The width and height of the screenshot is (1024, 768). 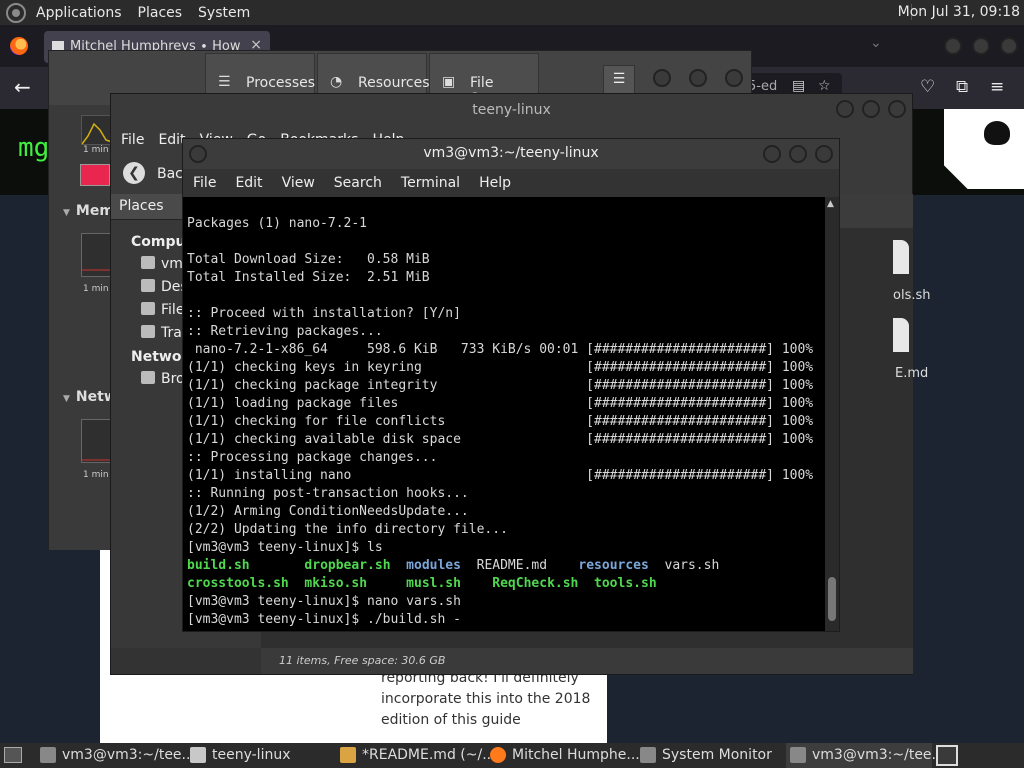 What do you see at coordinates (277, 223) in the screenshot?
I see `terminal-line: Packages (1) nano-7.2-1` at bounding box center [277, 223].